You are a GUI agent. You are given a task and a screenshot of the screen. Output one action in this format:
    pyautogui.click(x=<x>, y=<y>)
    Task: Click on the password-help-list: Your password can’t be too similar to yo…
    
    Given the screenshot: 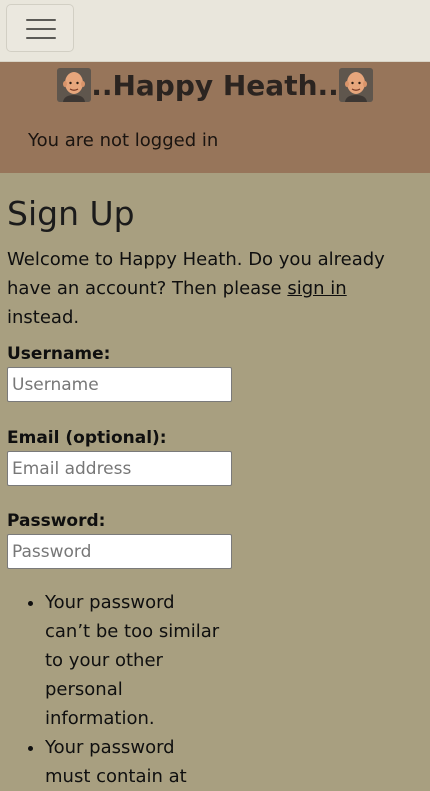 What is the action you would take?
    pyautogui.click(x=114, y=689)
    